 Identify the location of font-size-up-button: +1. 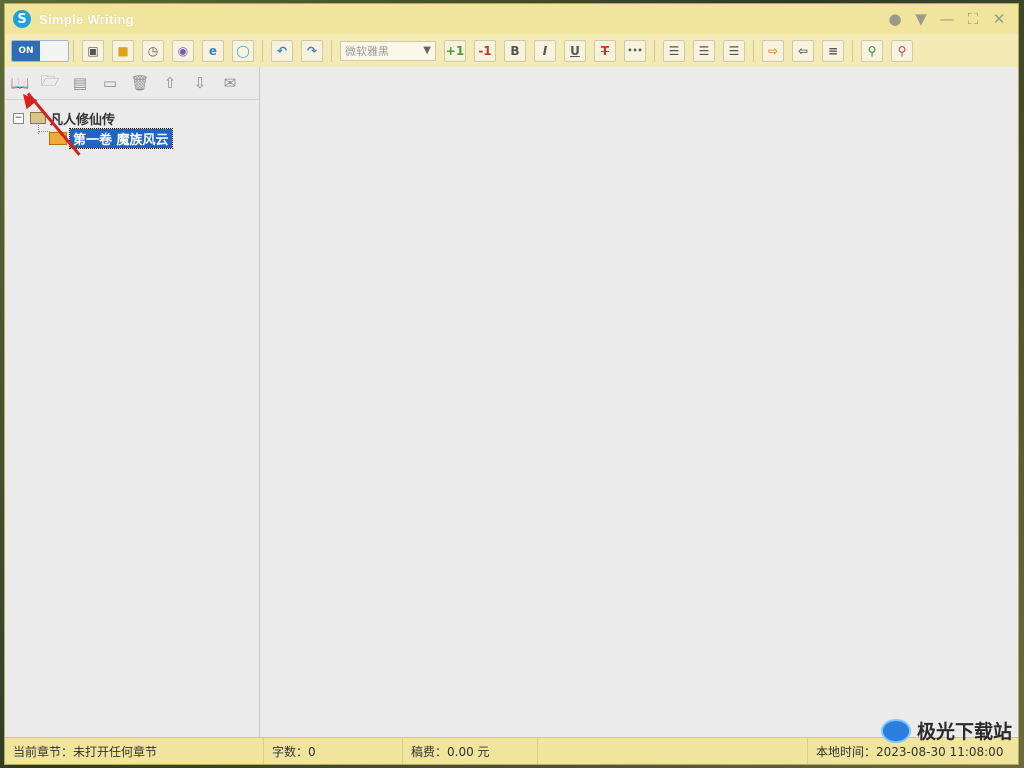
(455, 50).